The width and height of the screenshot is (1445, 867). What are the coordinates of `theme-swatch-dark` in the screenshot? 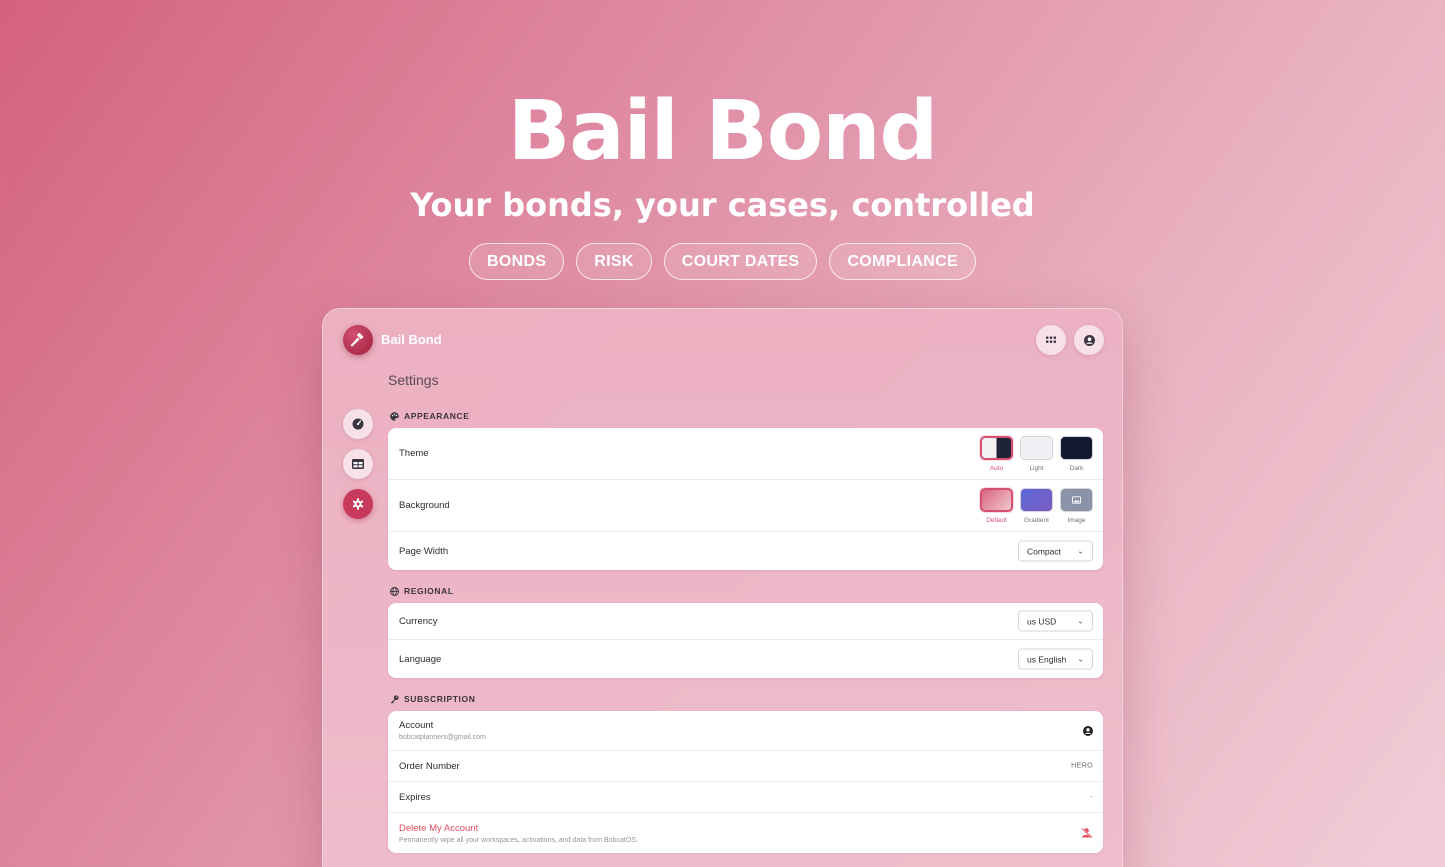 It's located at (1076, 447).